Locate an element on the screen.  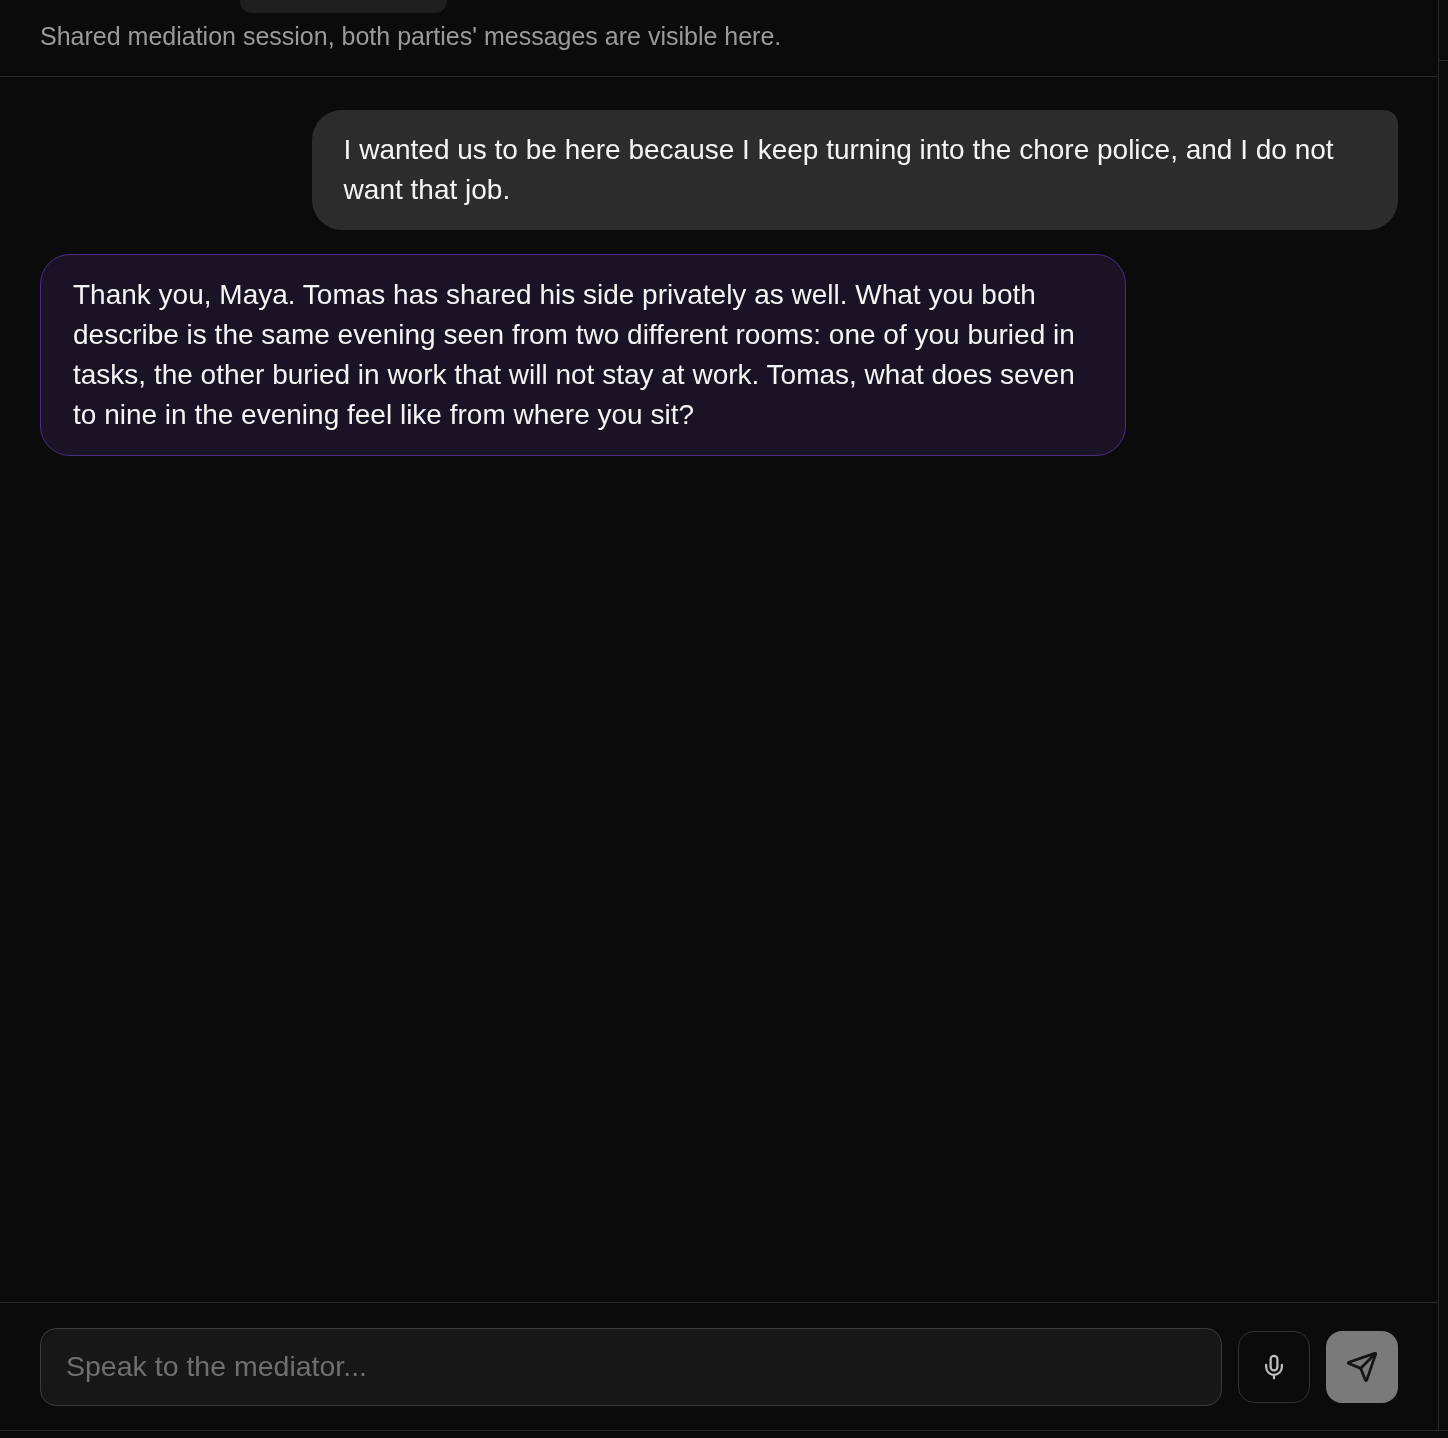
send-button is located at coordinates (1362, 1366).